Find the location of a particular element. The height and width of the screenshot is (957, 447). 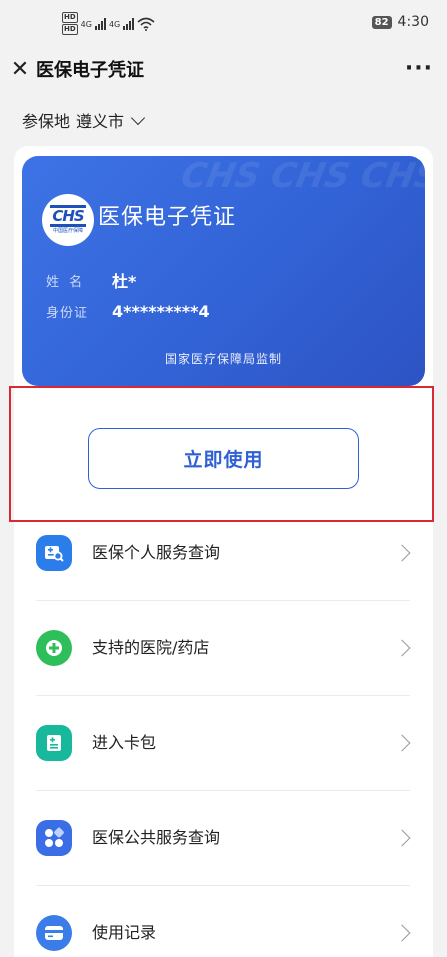

close-icon: ✕ is located at coordinates (20, 70).